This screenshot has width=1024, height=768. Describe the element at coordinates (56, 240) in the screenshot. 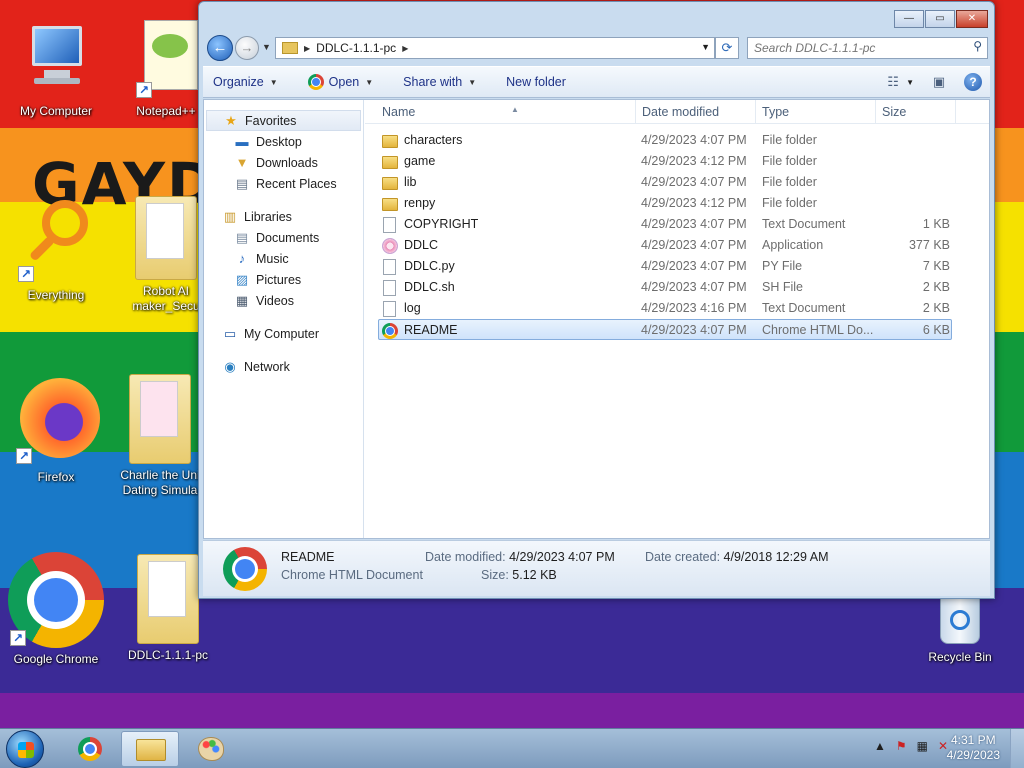

I see `magnifier-icon: ↗` at that location.